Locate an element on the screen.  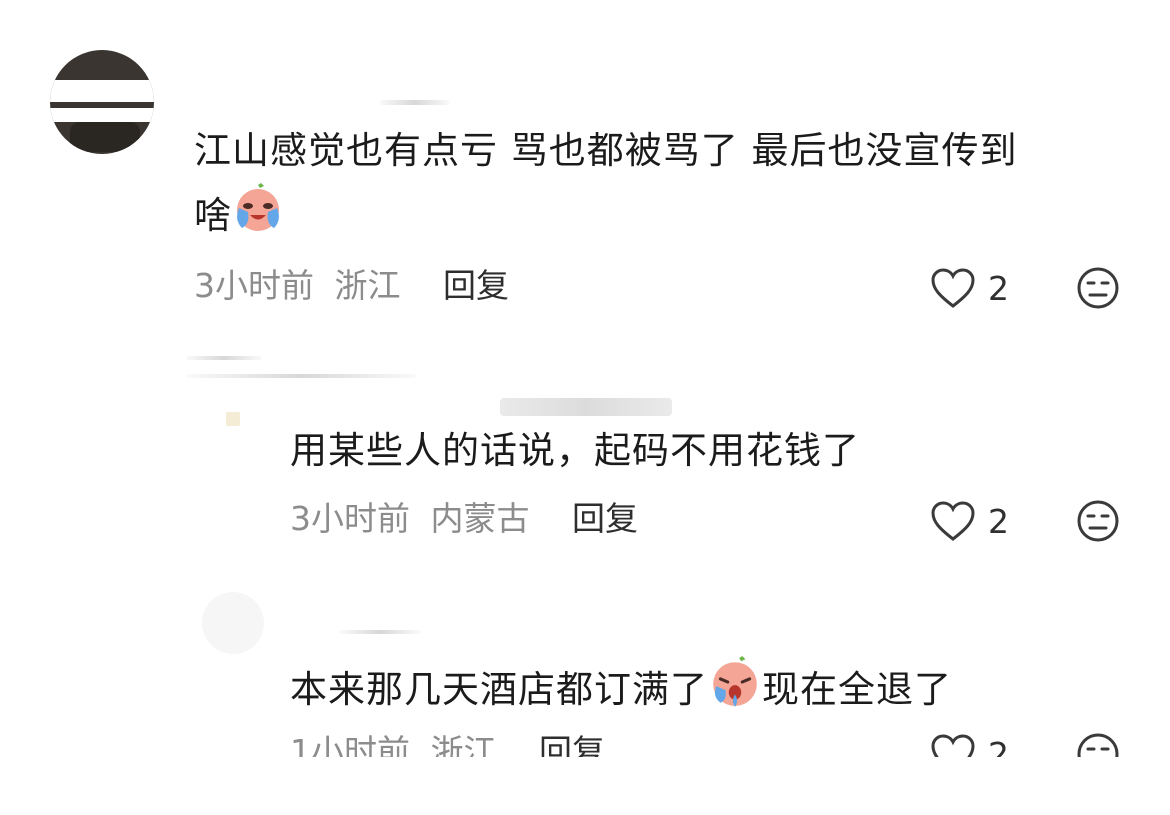
comment-text: 用某些人的话说，起码不用花钱了 is located at coordinates (575, 450).